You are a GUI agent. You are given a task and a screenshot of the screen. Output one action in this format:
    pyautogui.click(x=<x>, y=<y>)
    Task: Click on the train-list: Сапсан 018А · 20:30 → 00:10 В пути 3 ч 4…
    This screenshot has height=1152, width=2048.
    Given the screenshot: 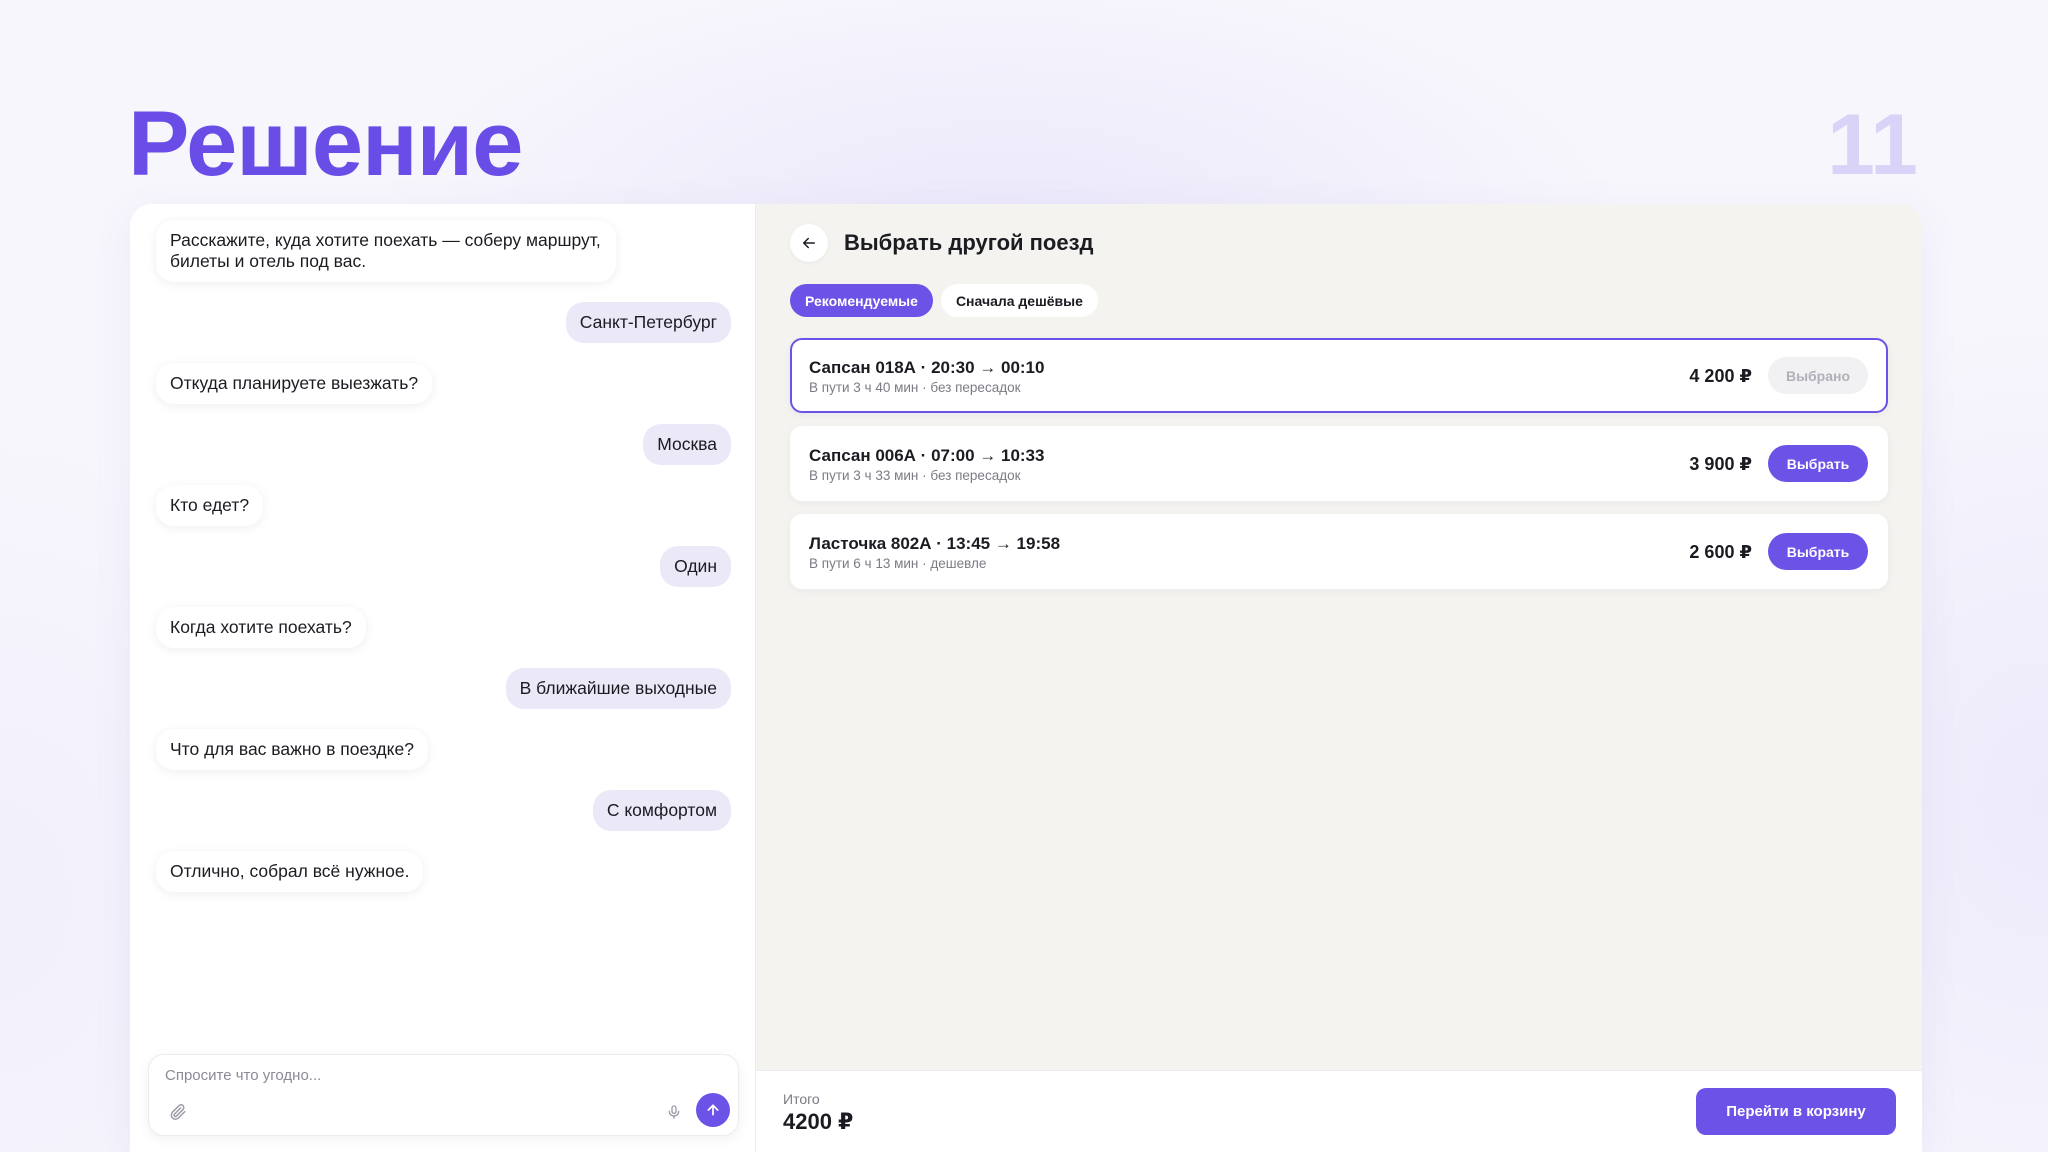 What is the action you would take?
    pyautogui.click(x=1339, y=463)
    